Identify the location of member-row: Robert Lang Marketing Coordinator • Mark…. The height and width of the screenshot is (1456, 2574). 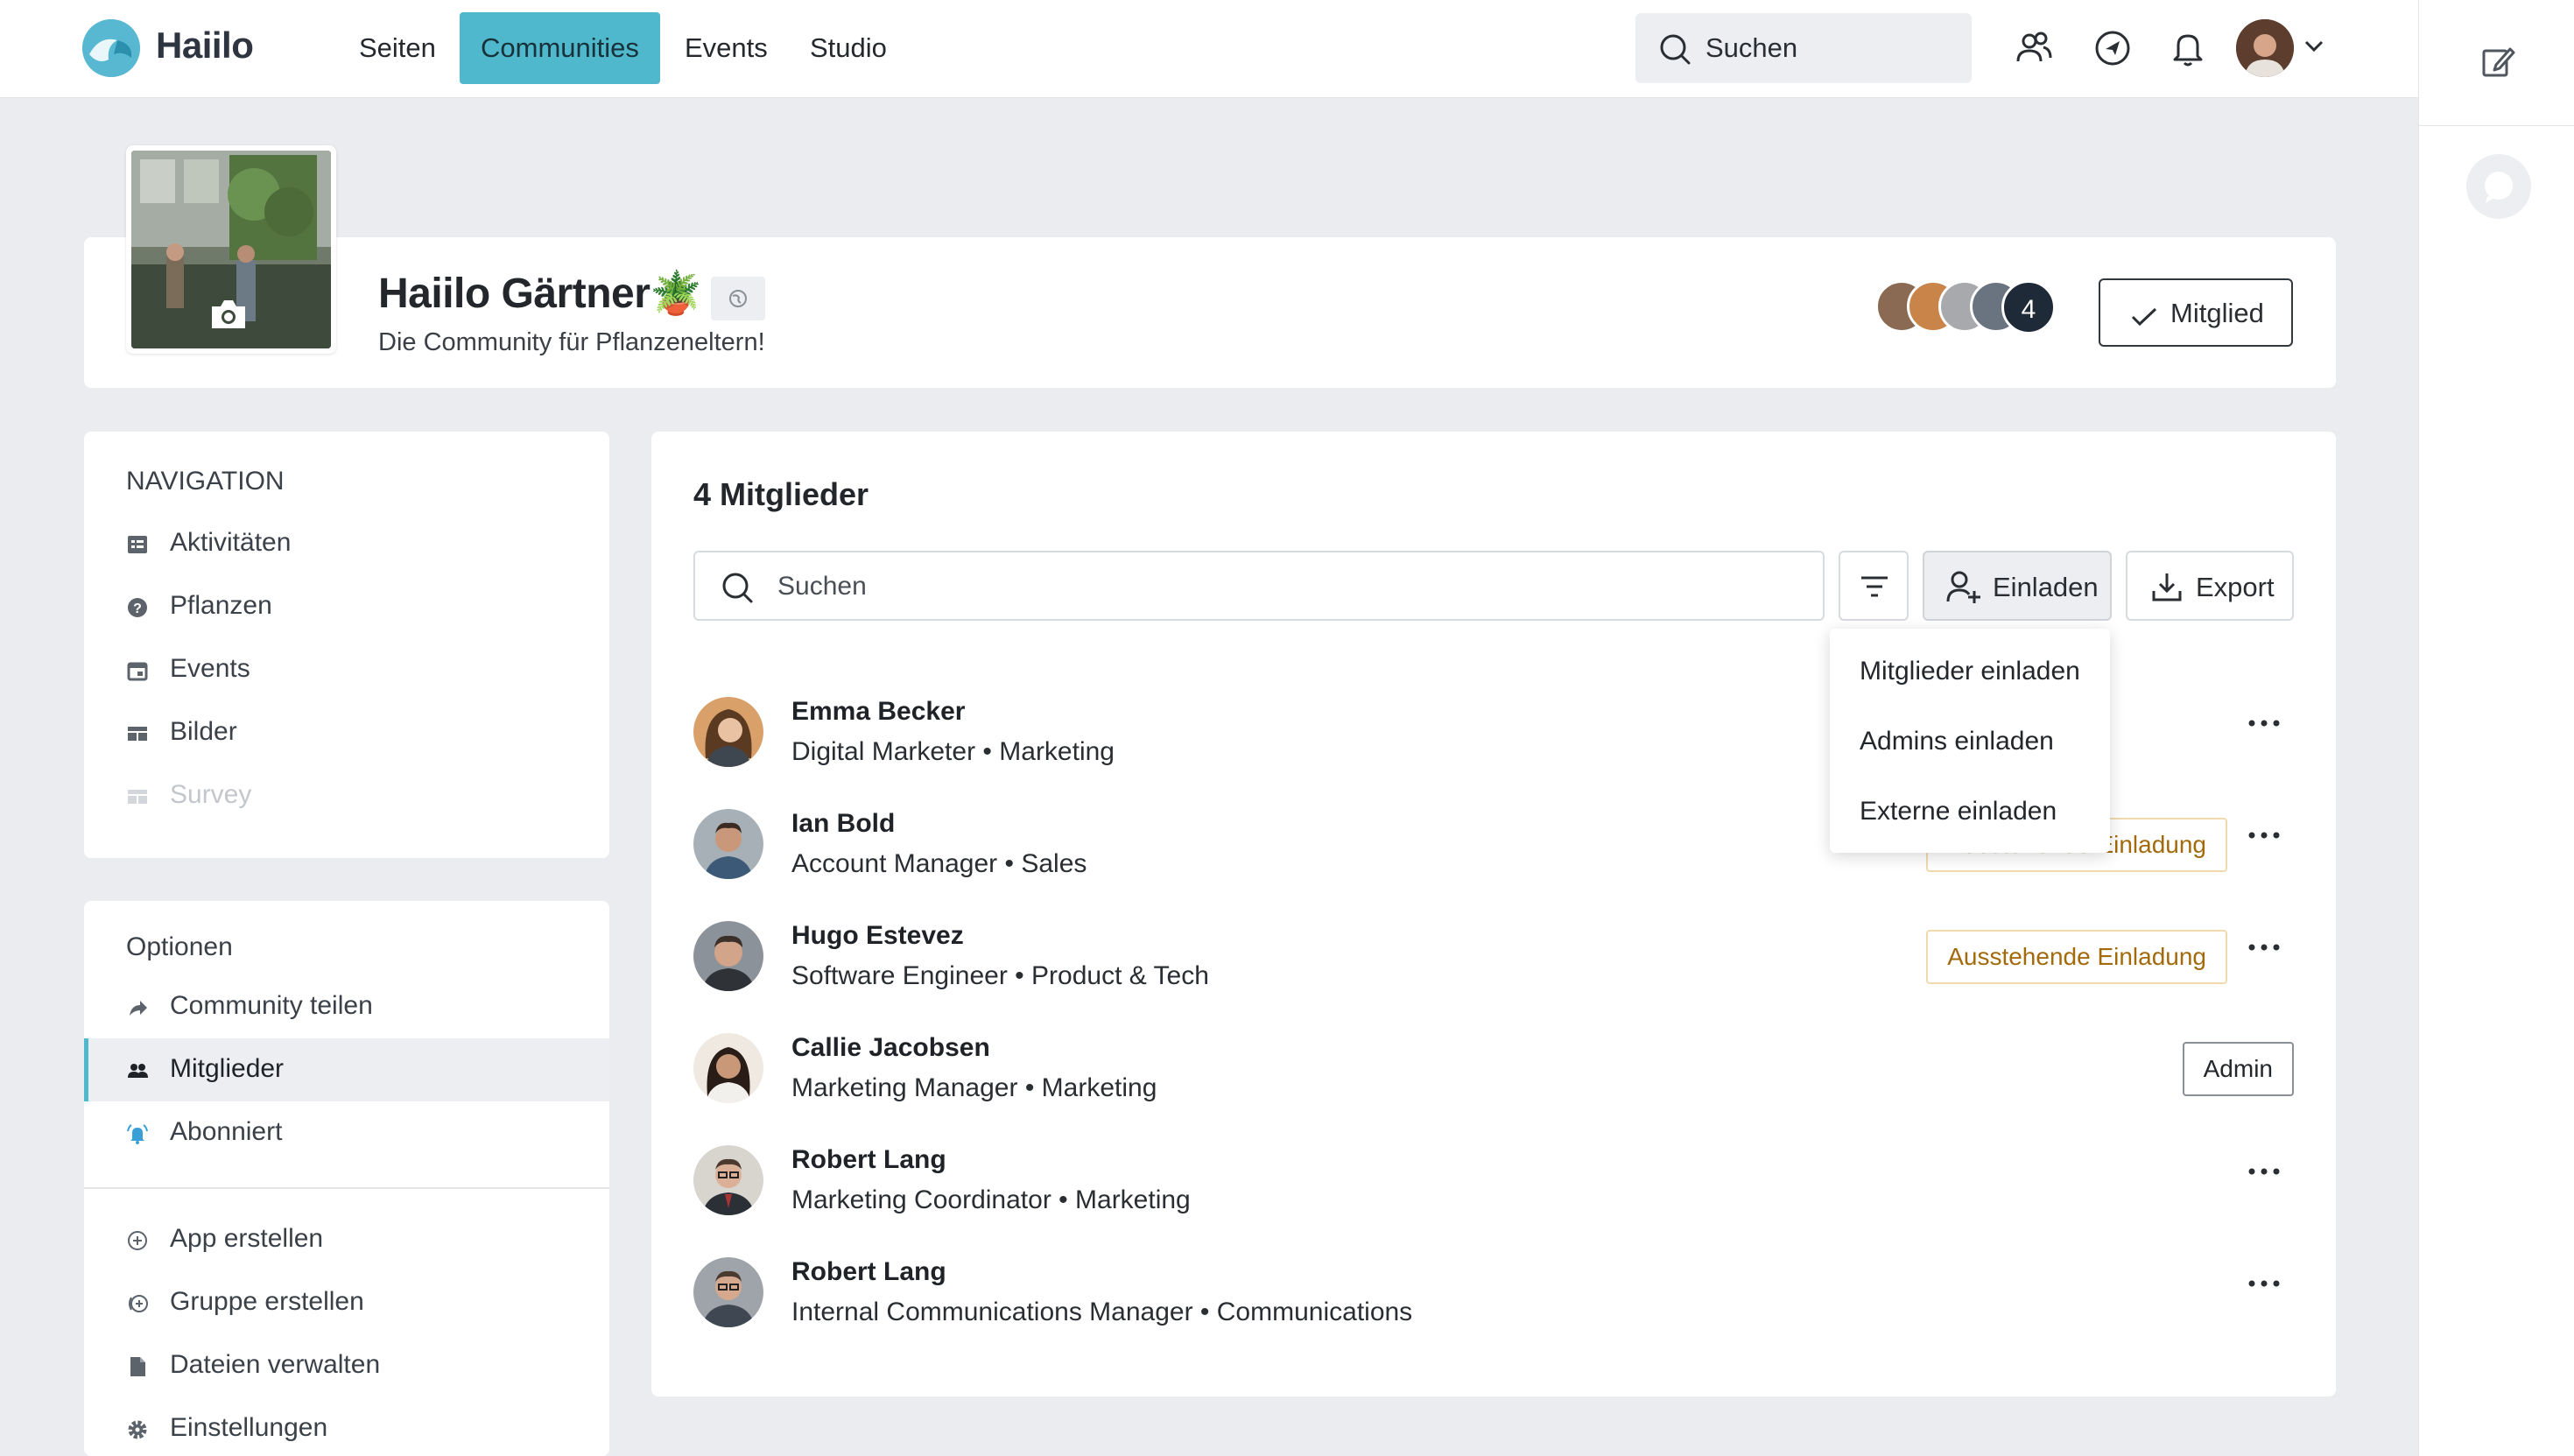
(1493, 1184).